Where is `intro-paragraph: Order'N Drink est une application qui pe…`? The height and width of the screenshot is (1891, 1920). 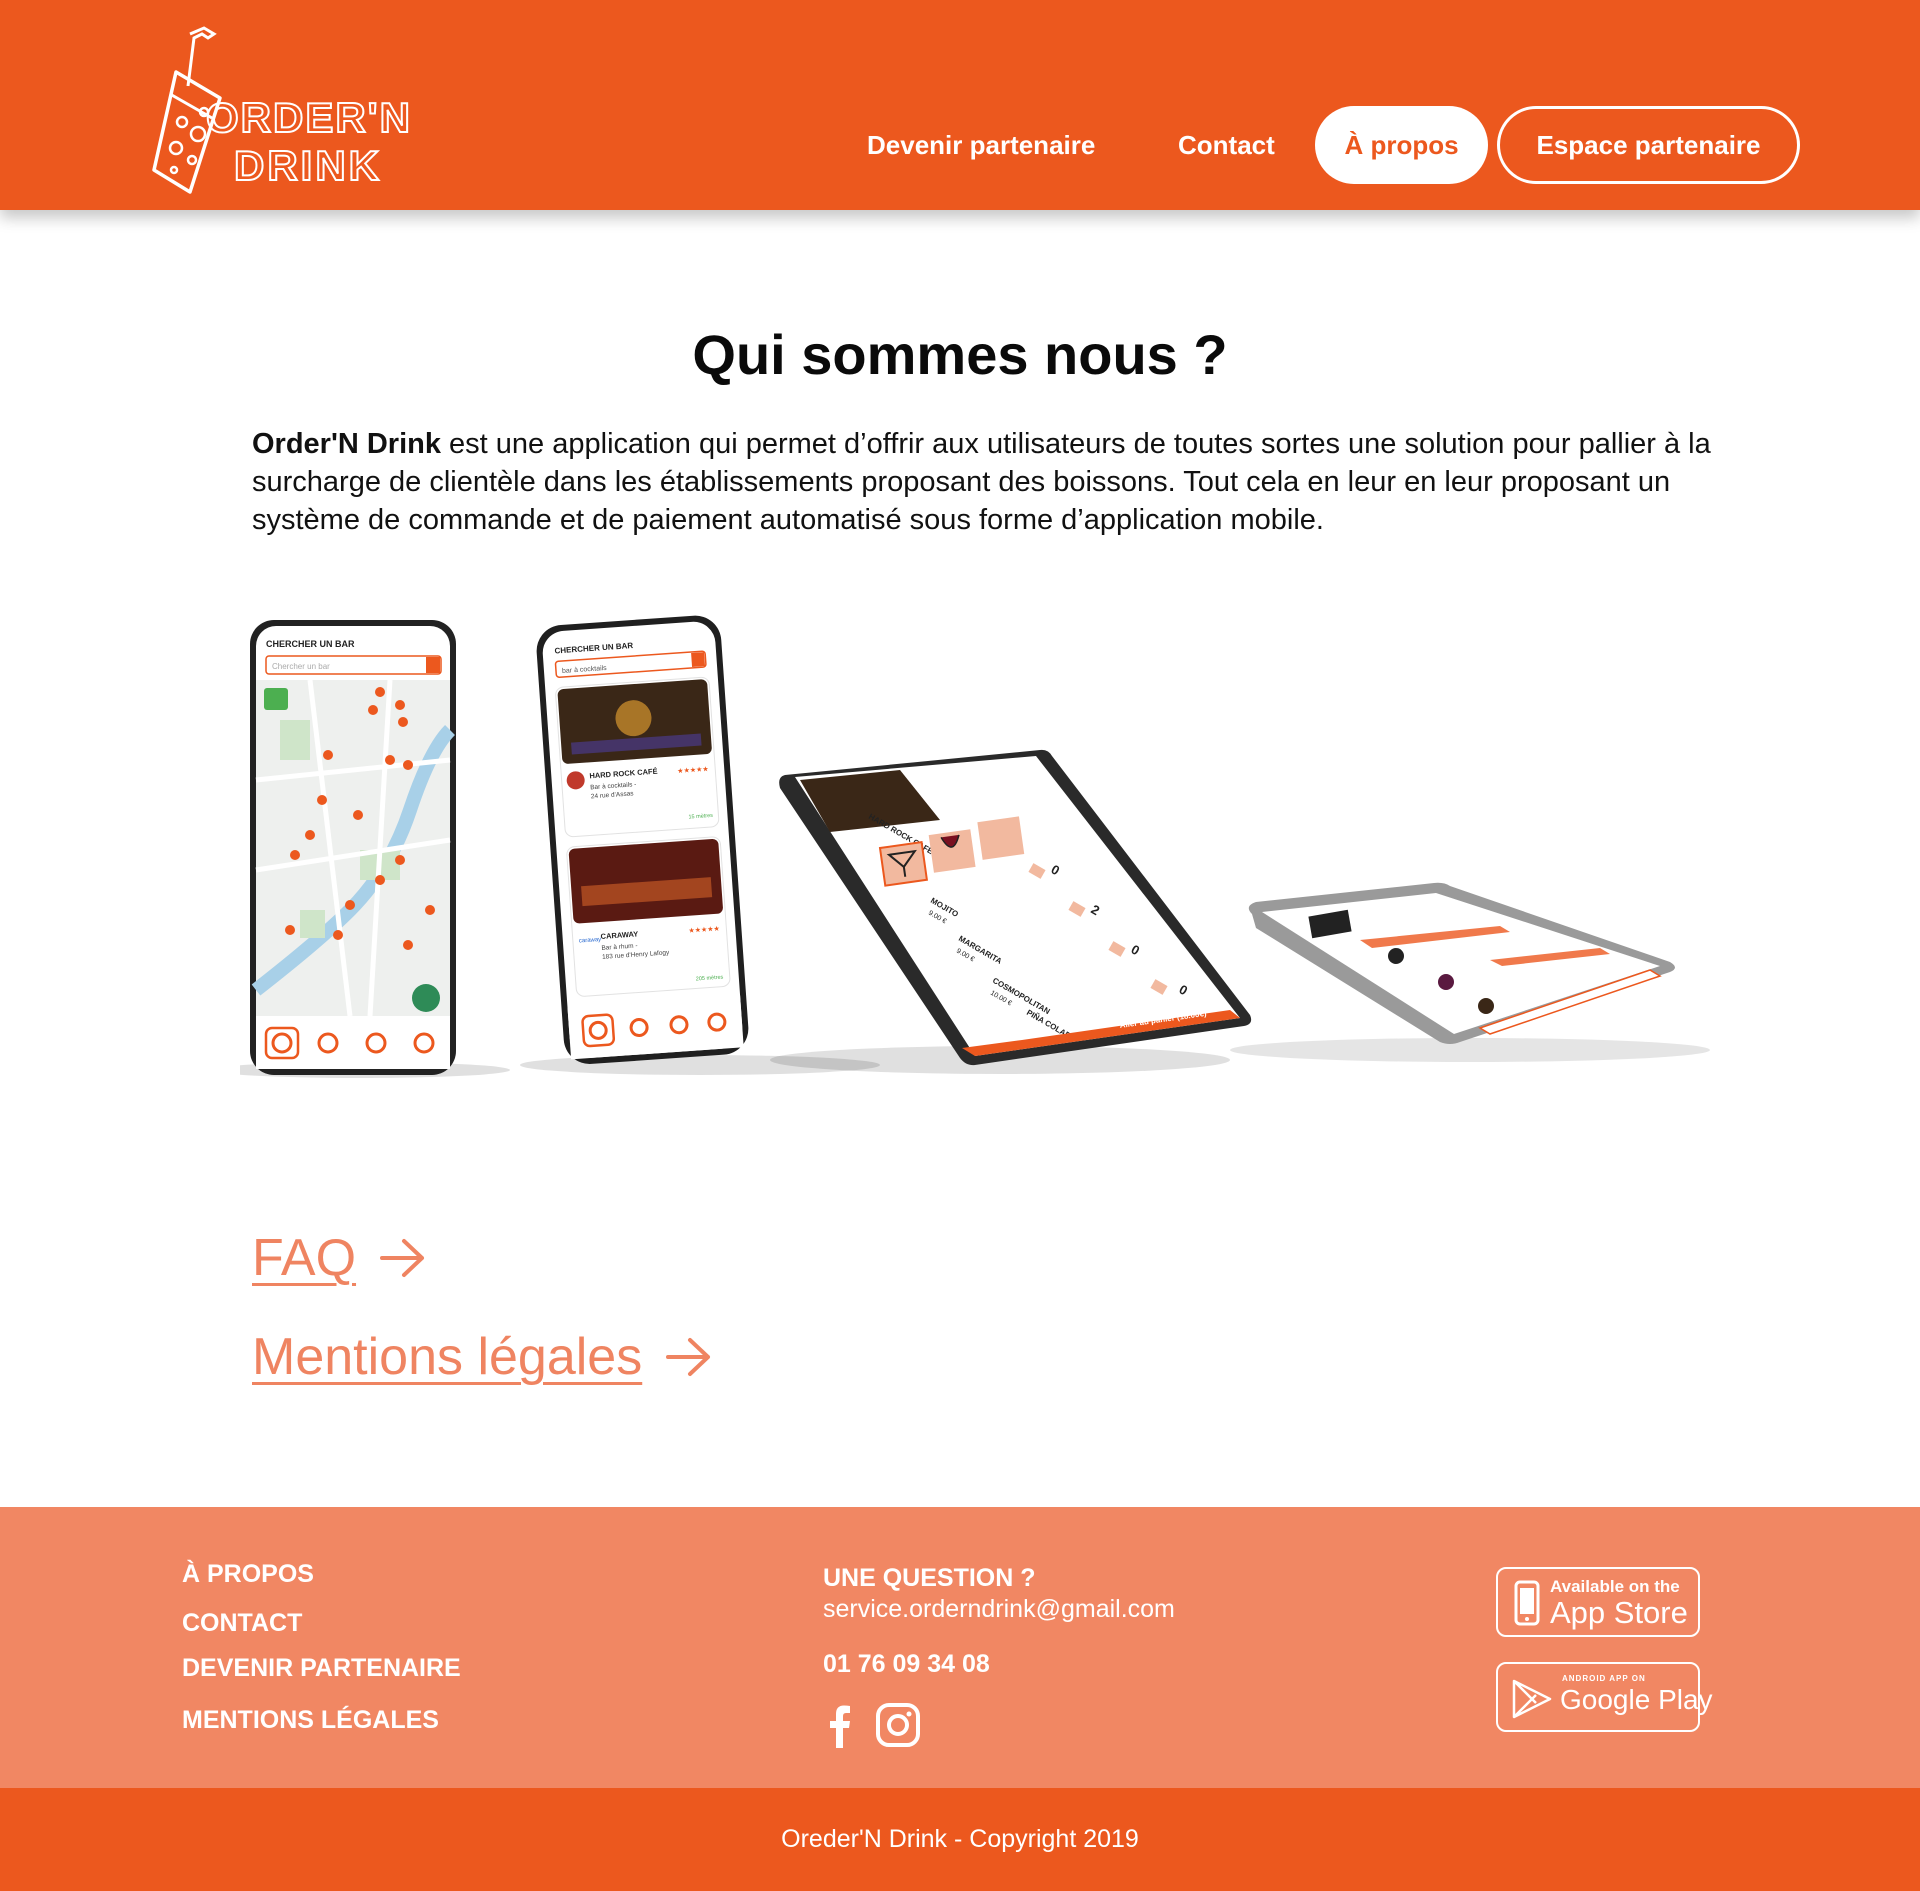 intro-paragraph: Order'N Drink est une application qui pe… is located at coordinates (1012, 482).